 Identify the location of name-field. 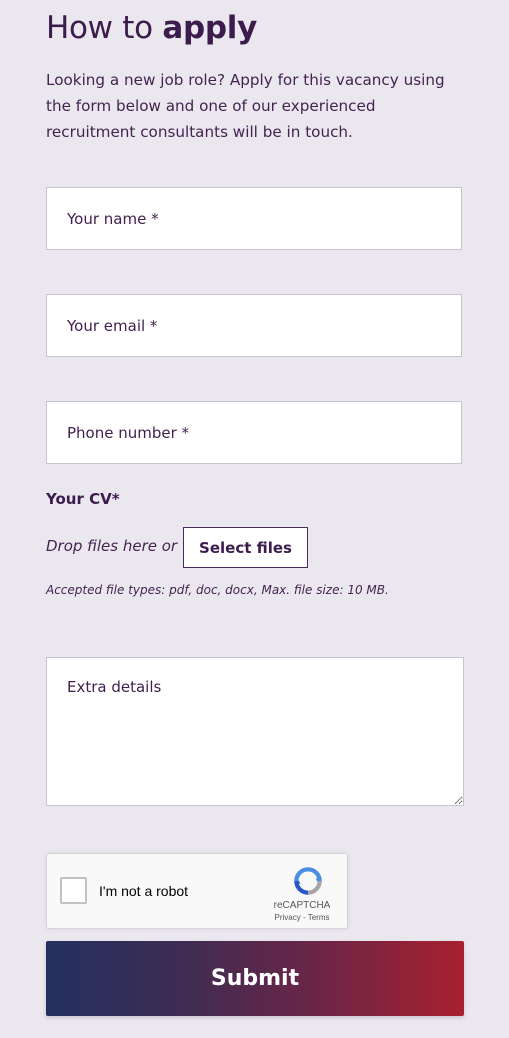
(254, 218).